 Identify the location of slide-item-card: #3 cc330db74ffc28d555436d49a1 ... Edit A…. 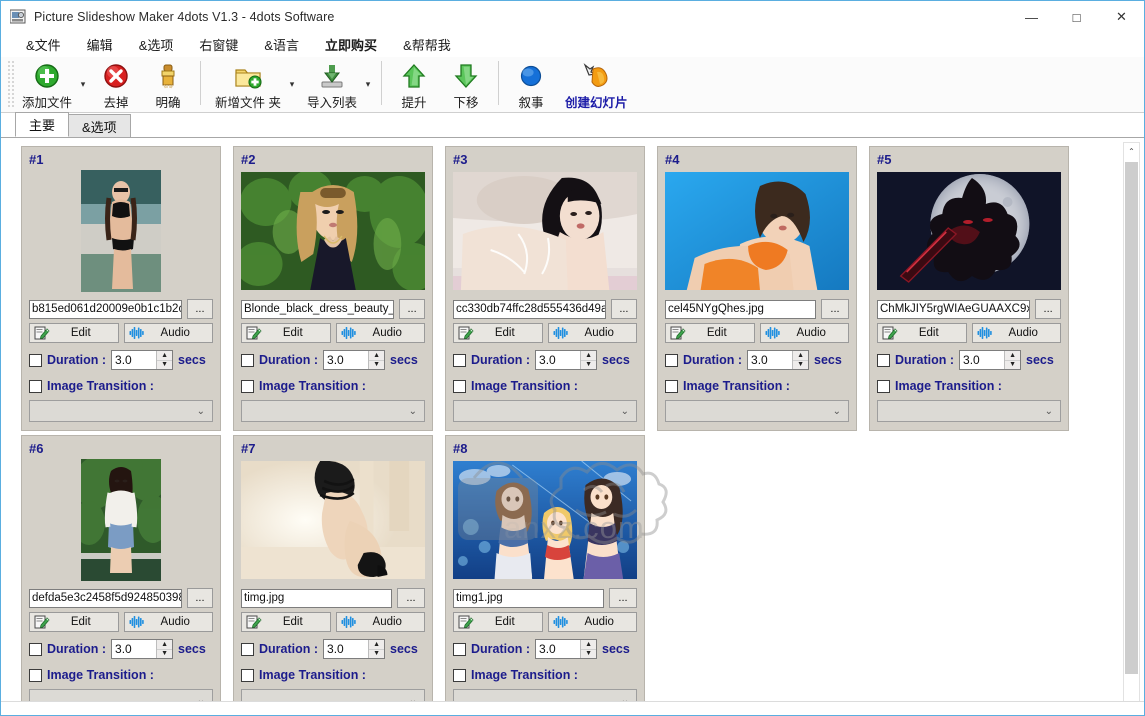
(545, 288).